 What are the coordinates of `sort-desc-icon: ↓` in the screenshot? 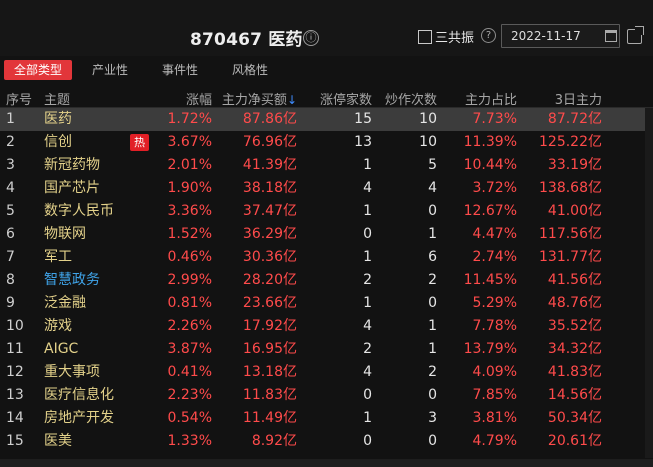 It's located at (292, 100).